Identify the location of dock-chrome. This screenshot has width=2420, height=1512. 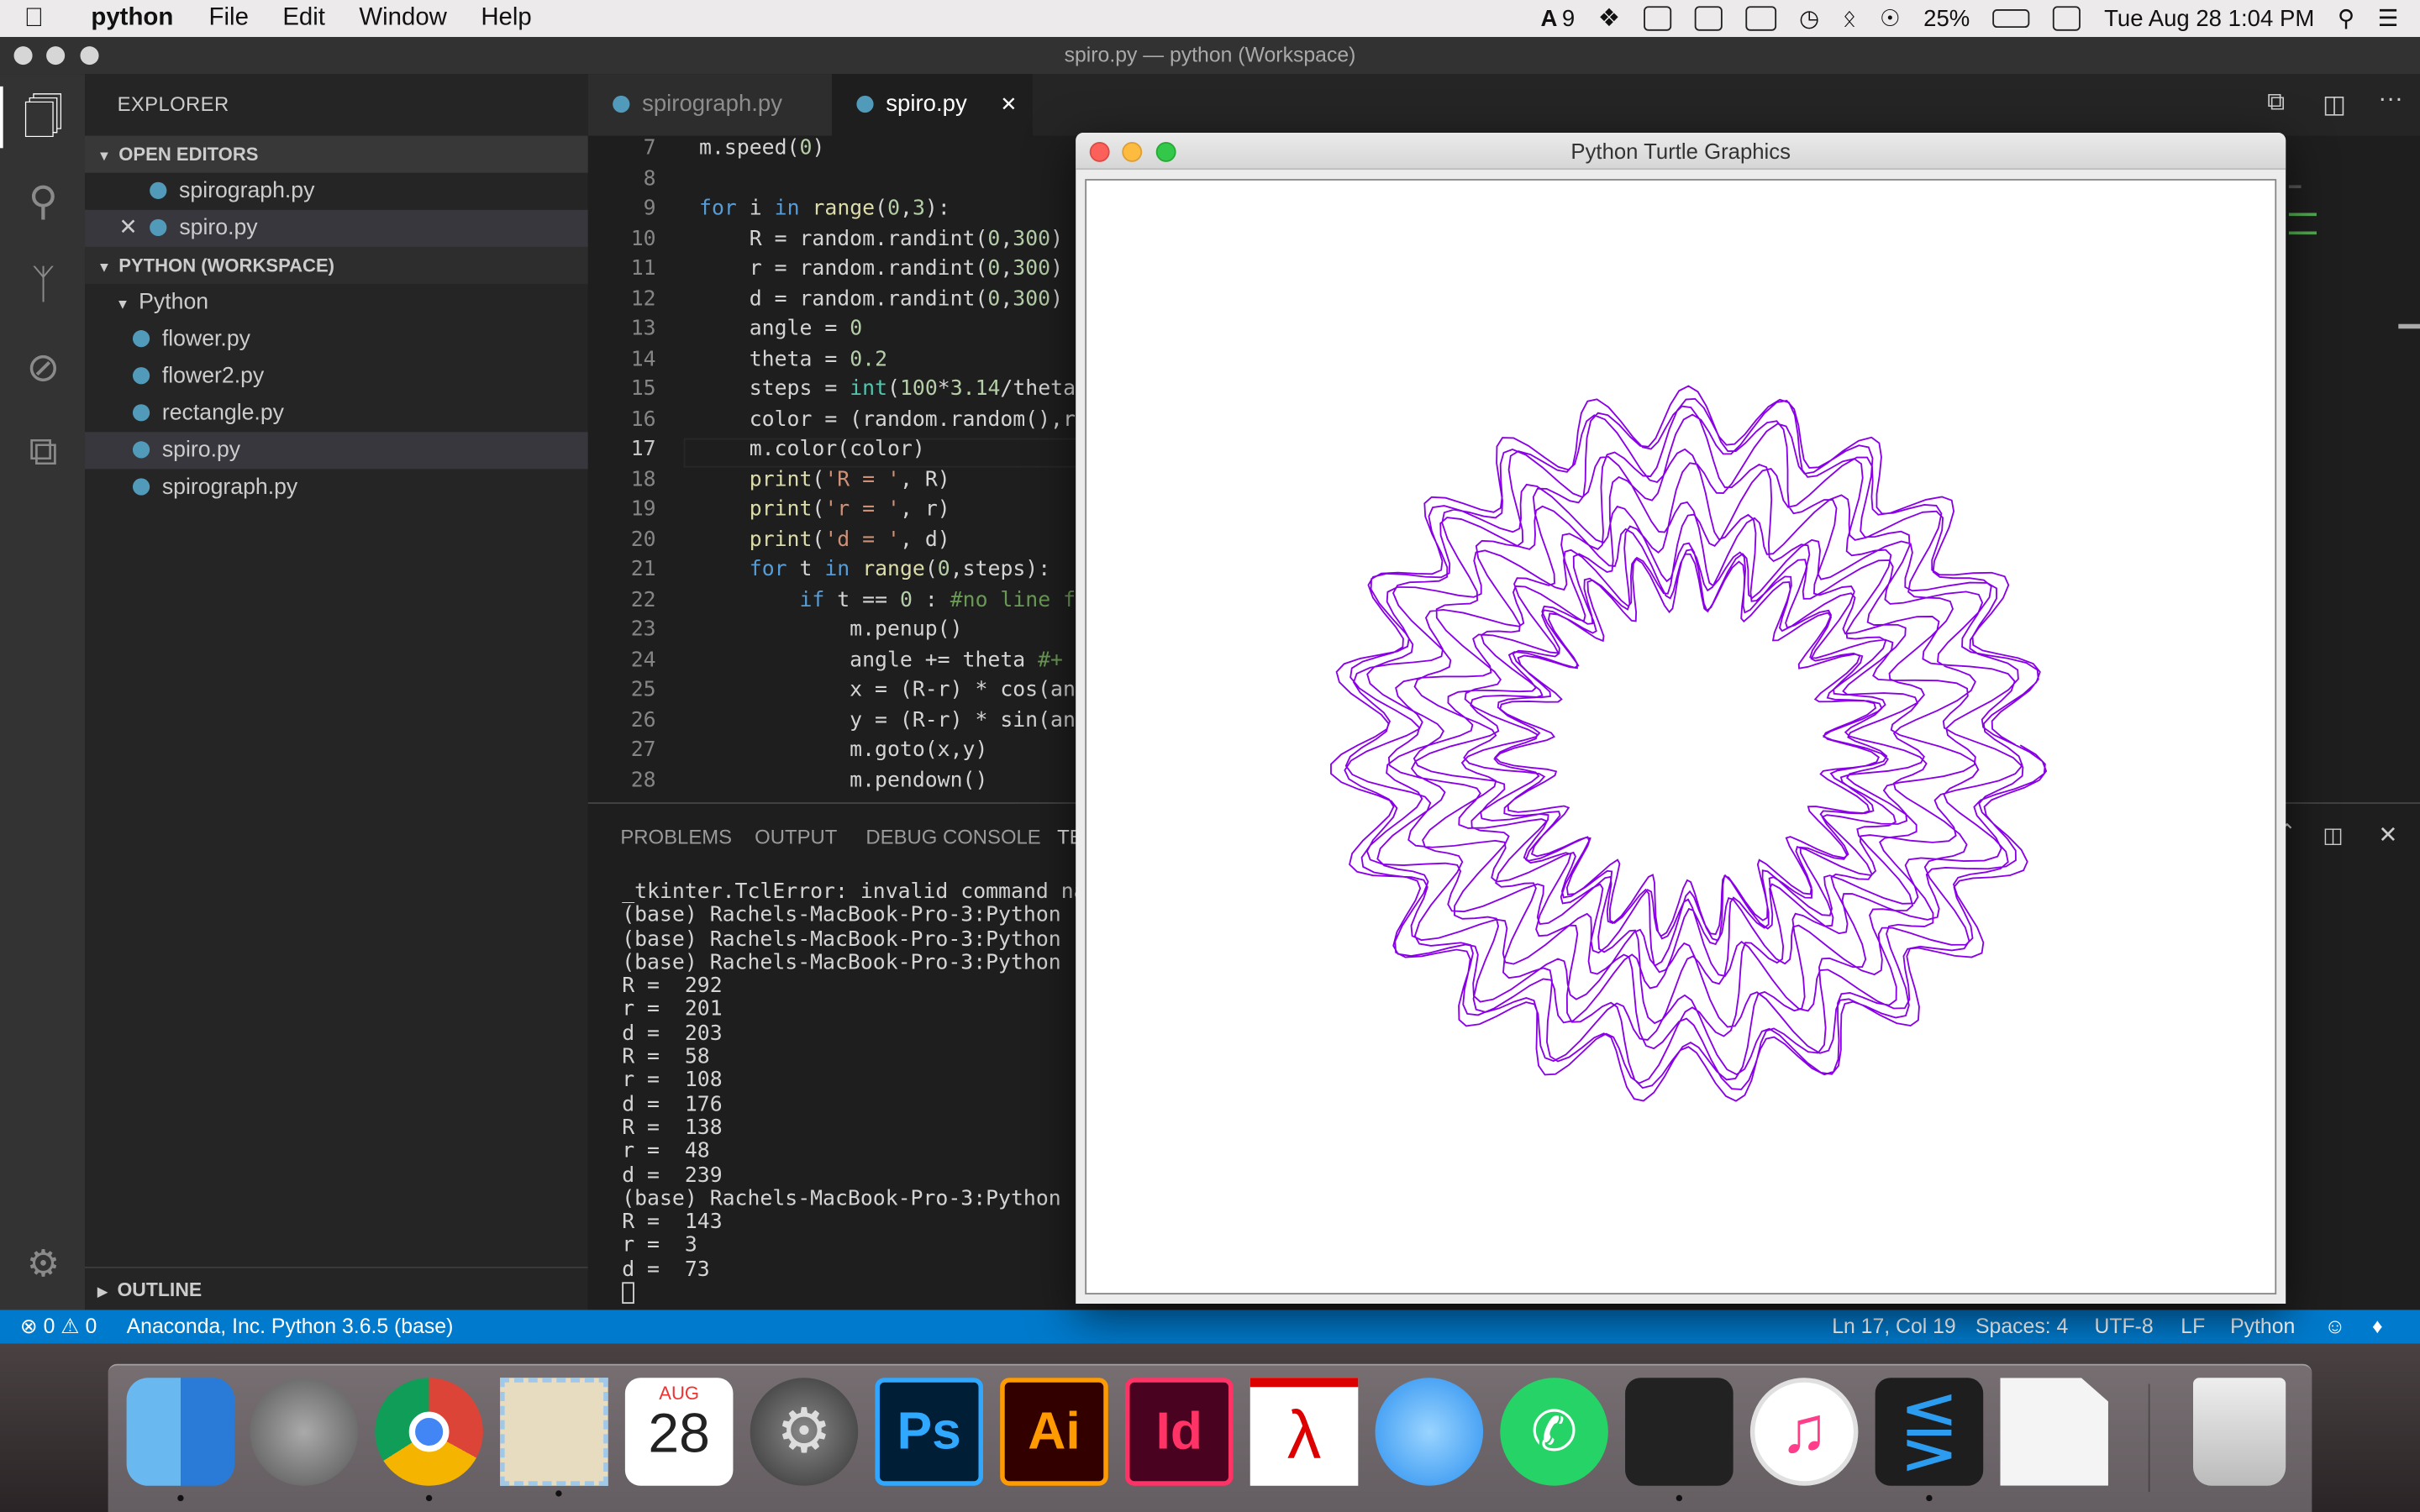
(429, 1440).